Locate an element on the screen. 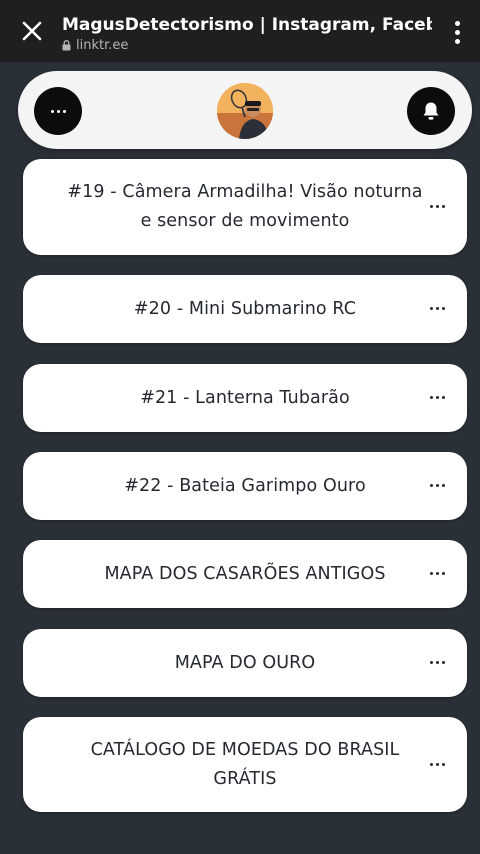 The image size is (480, 854). profile-avatar is located at coordinates (245, 111).